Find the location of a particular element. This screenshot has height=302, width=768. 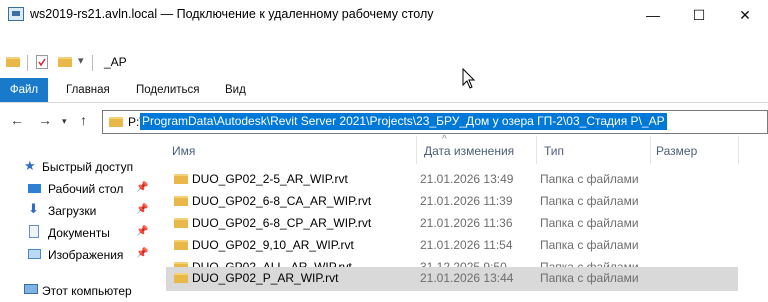

download-icon: ⬇ is located at coordinates (33, 208).